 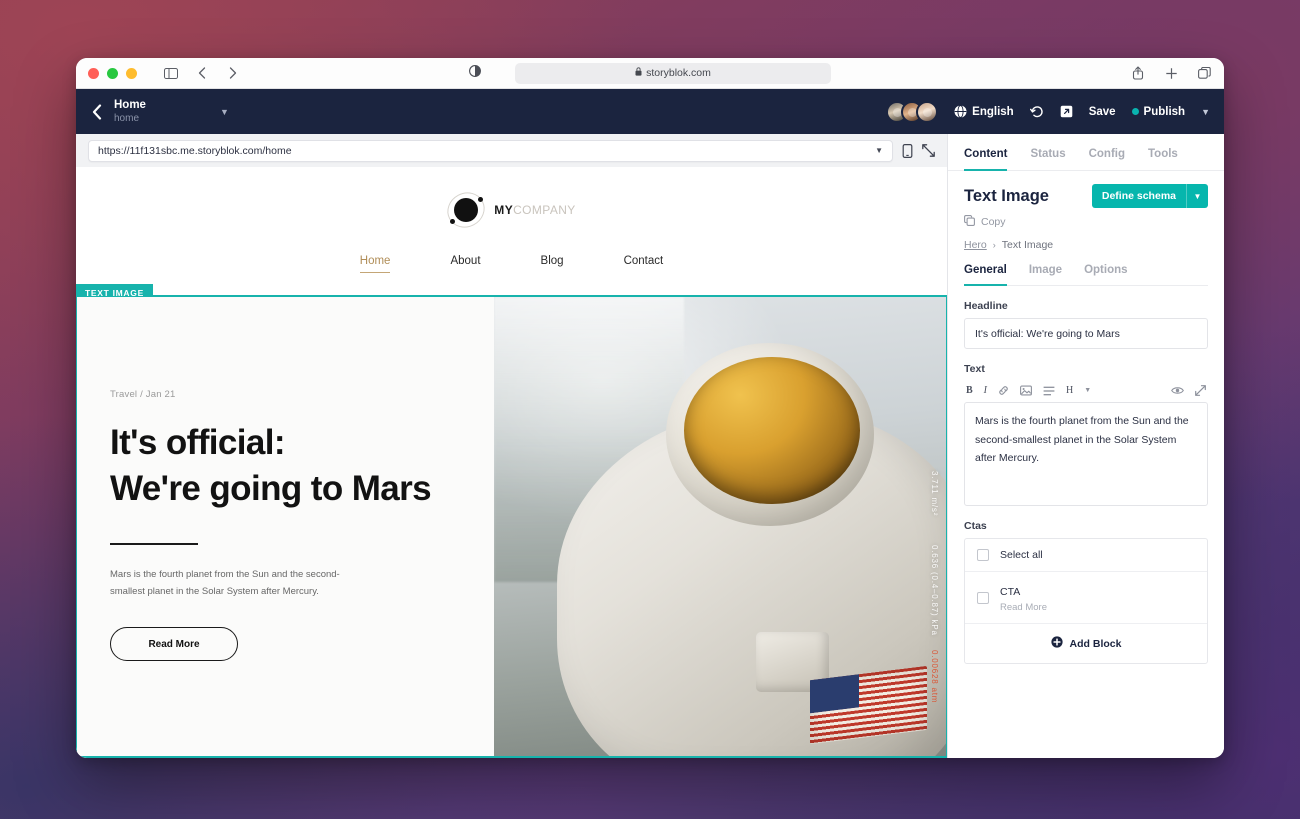 What do you see at coordinates (130, 112) in the screenshot?
I see `story-meta: Home home` at bounding box center [130, 112].